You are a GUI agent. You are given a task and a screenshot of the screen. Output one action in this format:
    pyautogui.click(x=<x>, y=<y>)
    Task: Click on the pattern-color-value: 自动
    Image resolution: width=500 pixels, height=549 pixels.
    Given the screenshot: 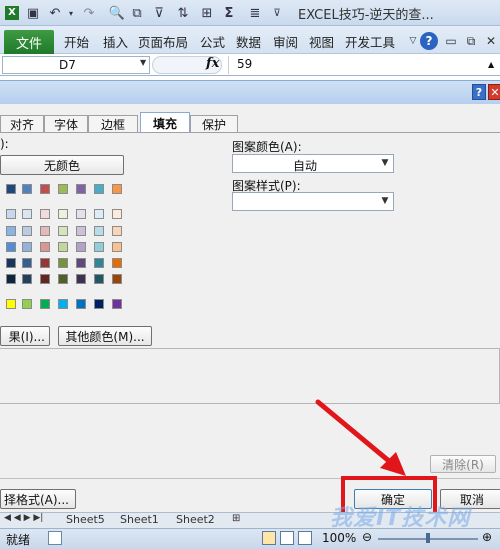 What is the action you would take?
    pyautogui.click(x=304, y=166)
    